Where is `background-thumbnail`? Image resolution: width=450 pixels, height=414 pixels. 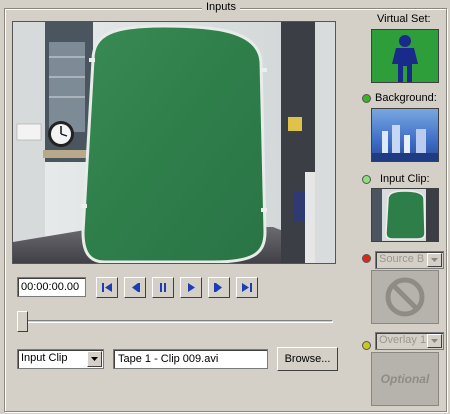 background-thumbnail is located at coordinates (405, 135).